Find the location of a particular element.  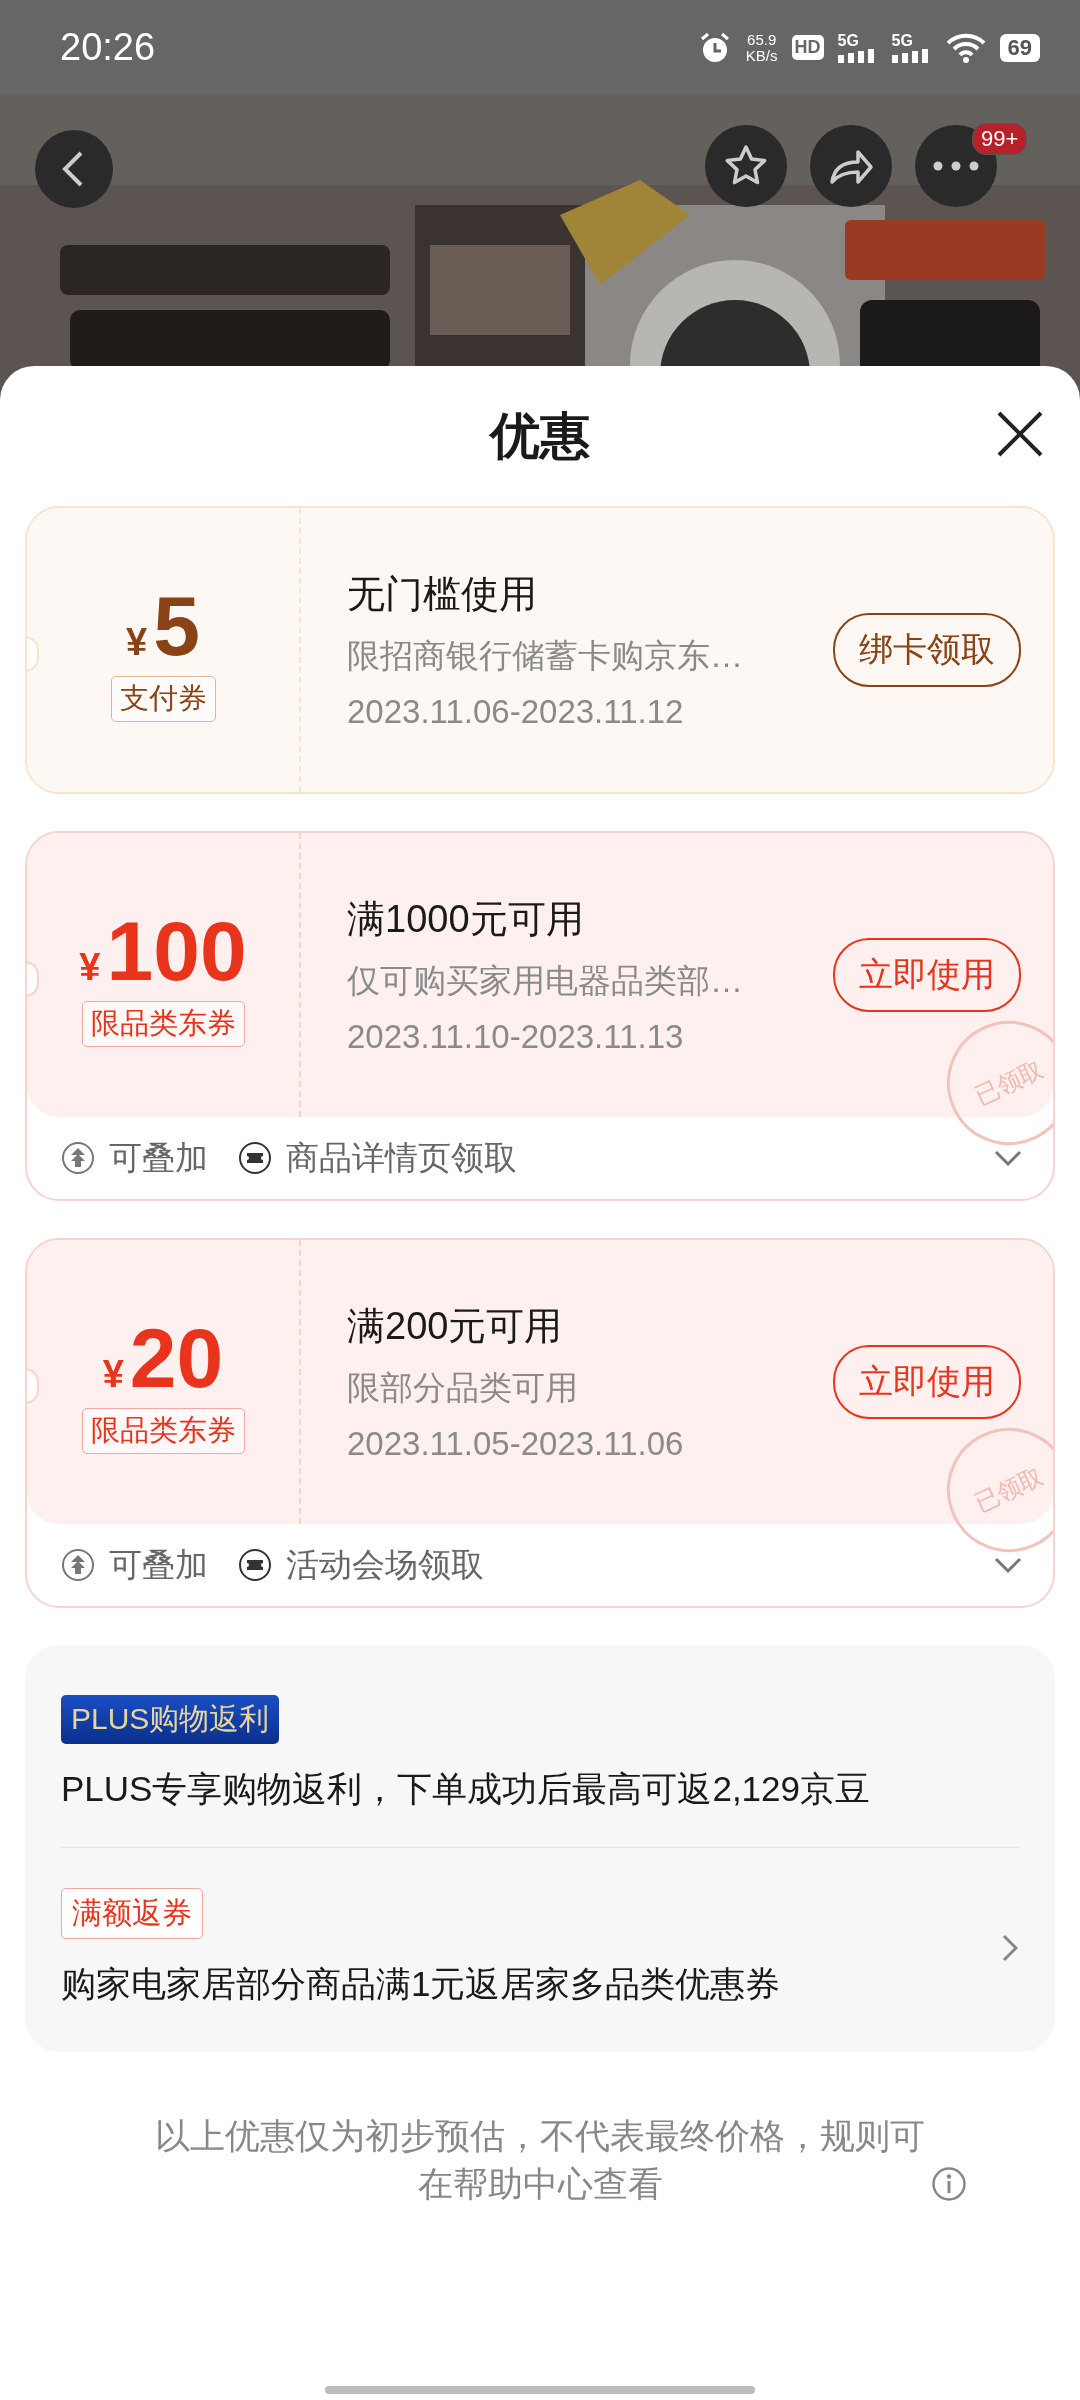

coupon-amount: 5 is located at coordinates (176, 626).